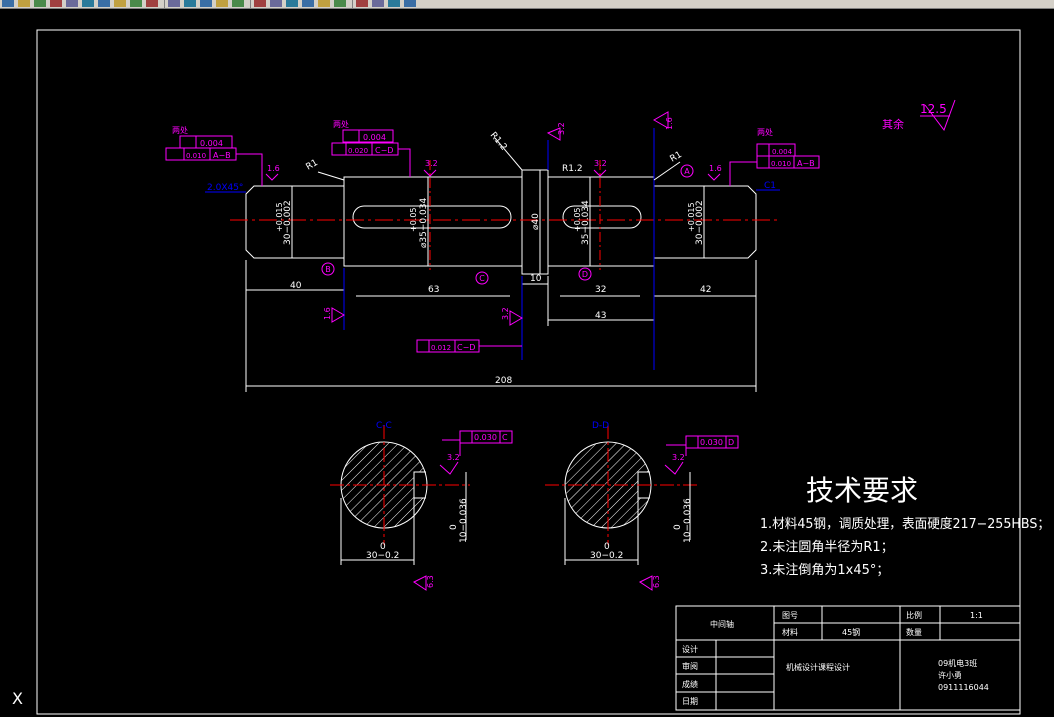 This screenshot has height=717, width=1054. I want to click on tb-date-label: 日期, so click(690, 701).